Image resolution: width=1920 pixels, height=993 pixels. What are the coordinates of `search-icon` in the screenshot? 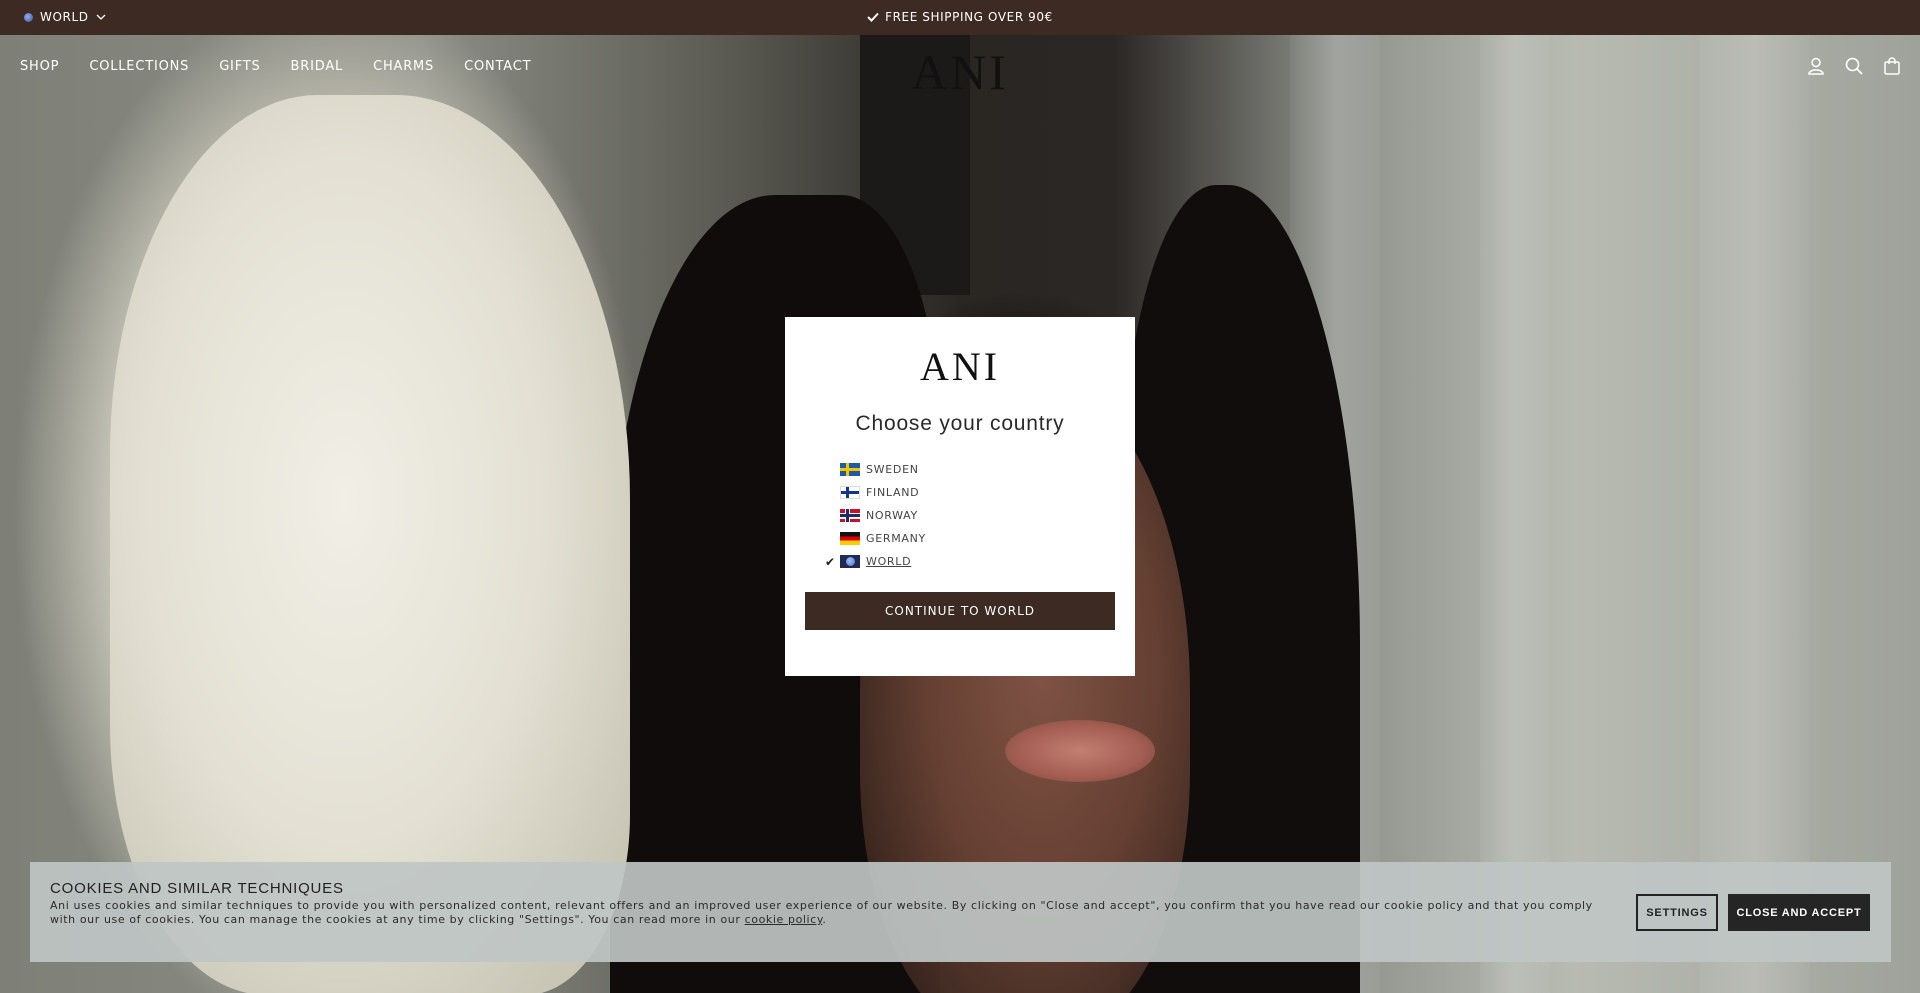 It's located at (1854, 66).